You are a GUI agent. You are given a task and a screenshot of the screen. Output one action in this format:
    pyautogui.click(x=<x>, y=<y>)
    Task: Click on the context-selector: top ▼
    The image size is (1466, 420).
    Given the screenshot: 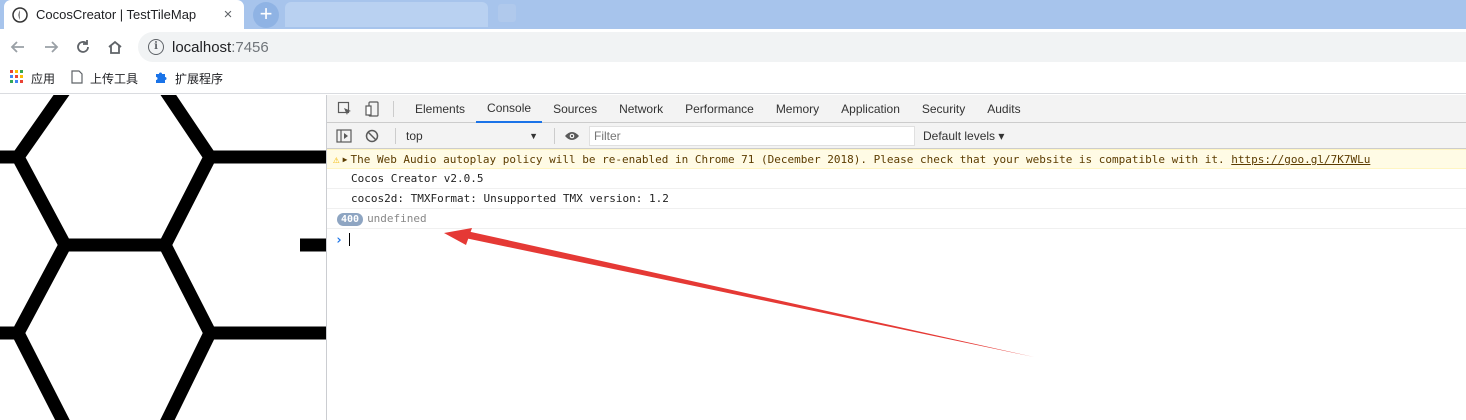 What is the action you would take?
    pyautogui.click(x=473, y=136)
    